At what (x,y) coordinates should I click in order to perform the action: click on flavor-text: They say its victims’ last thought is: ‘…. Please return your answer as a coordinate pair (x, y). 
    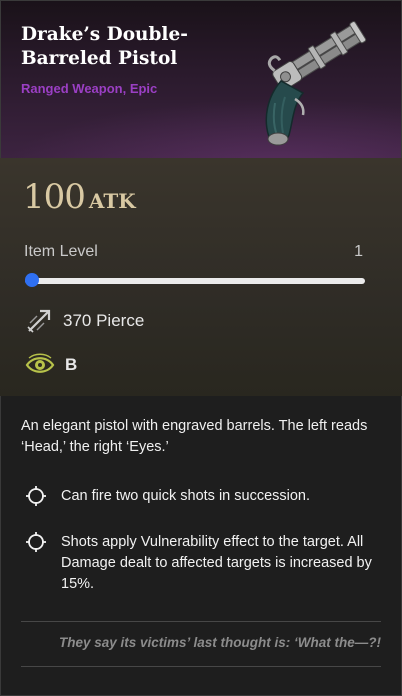
    Looking at the image, I should click on (219, 642).